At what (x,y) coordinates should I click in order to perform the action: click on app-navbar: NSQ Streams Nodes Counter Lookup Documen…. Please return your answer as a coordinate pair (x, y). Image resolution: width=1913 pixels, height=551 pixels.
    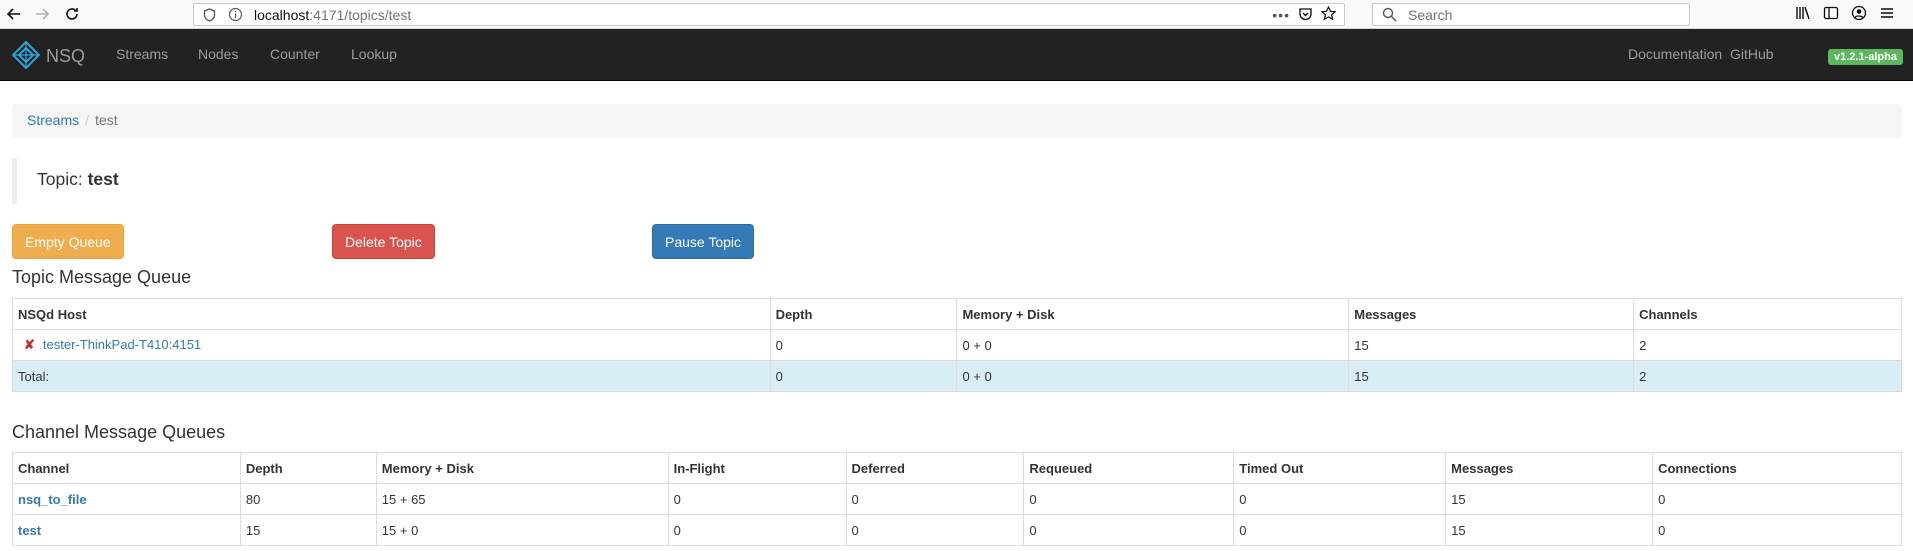
    Looking at the image, I should click on (956, 55).